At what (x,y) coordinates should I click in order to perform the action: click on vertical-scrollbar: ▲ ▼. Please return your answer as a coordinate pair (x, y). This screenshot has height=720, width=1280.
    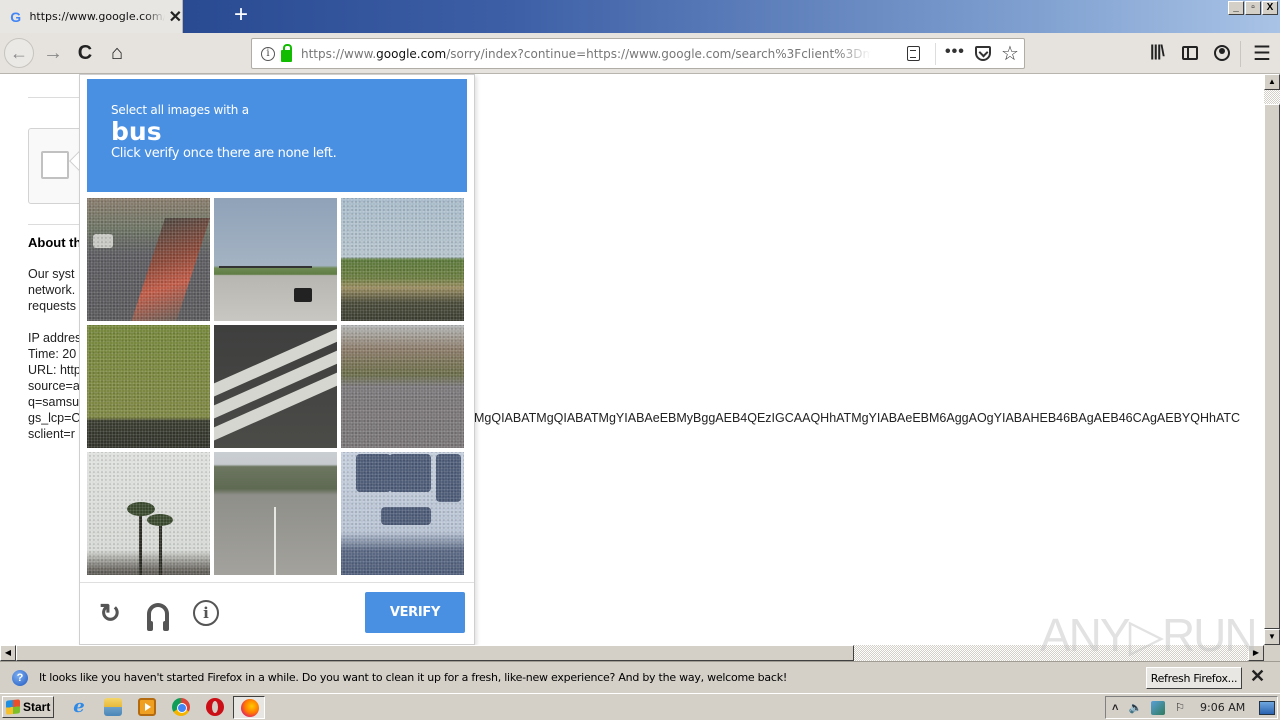
    Looking at the image, I should click on (1272, 359).